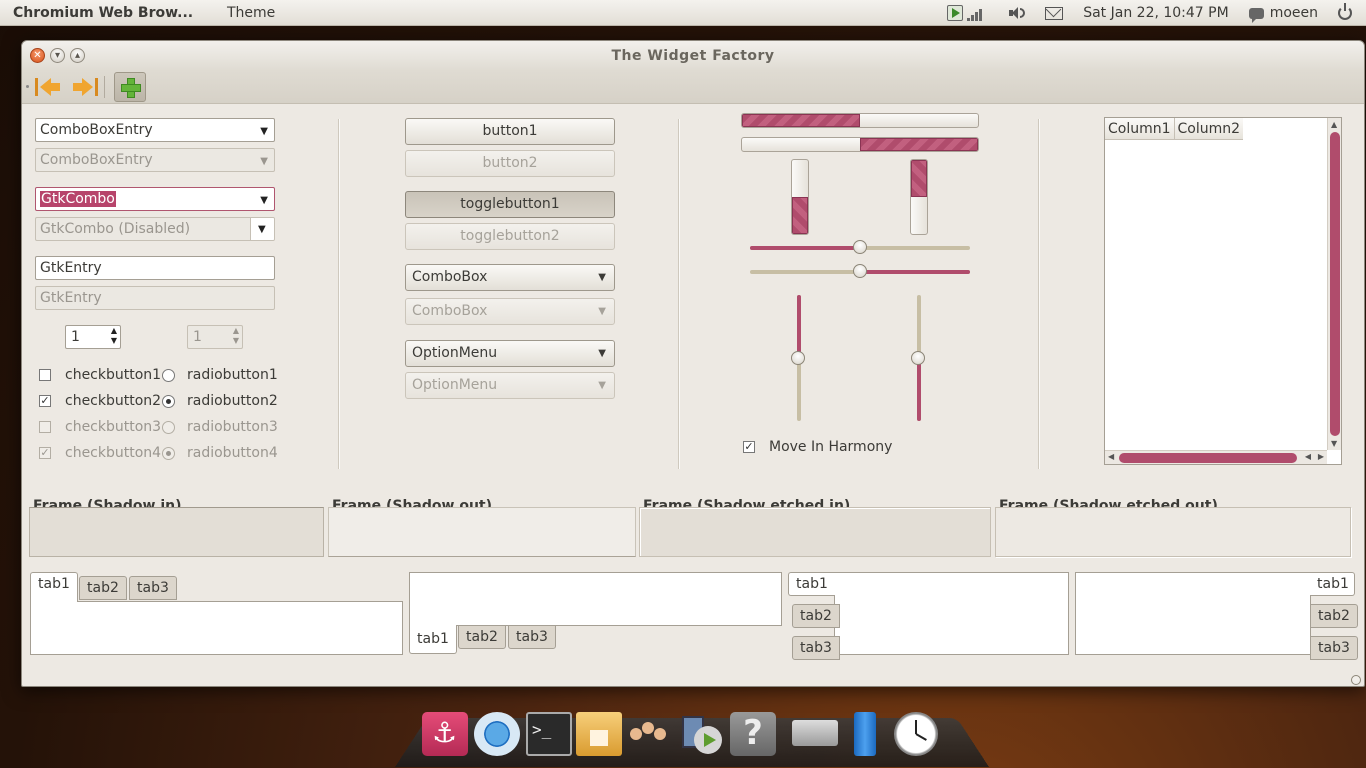 This screenshot has width=1366, height=768. Describe the element at coordinates (649, 734) in the screenshot. I see `people-launcher-icon` at that location.